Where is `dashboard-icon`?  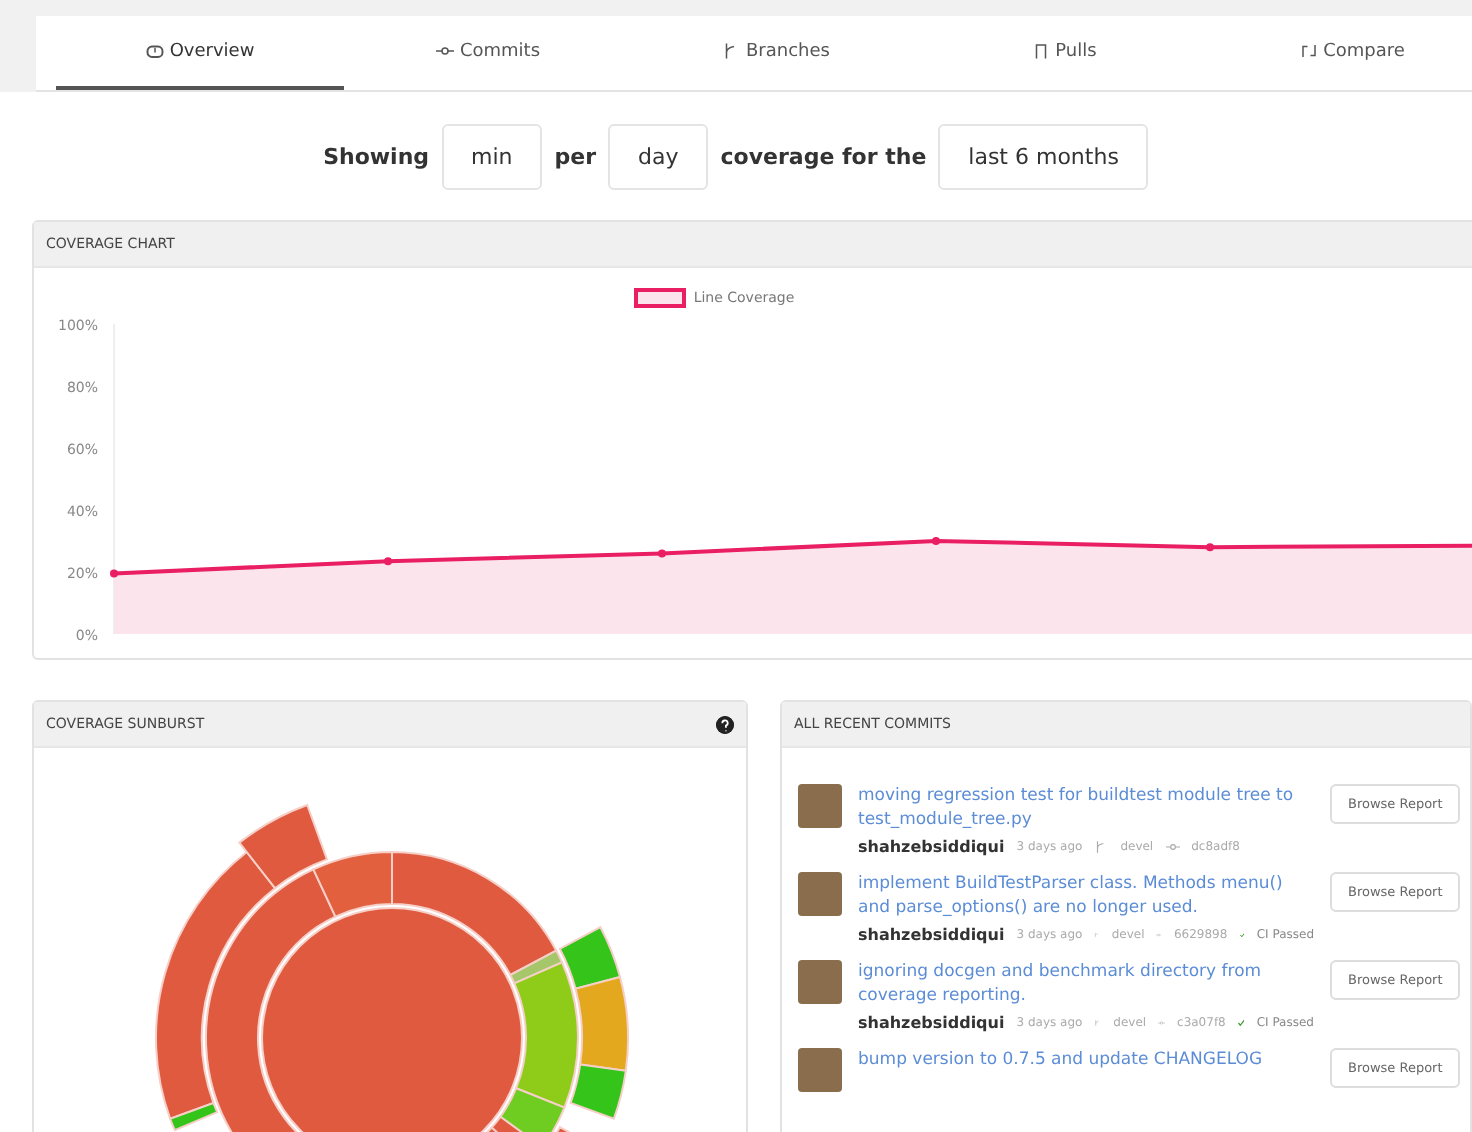
dashboard-icon is located at coordinates (154, 51).